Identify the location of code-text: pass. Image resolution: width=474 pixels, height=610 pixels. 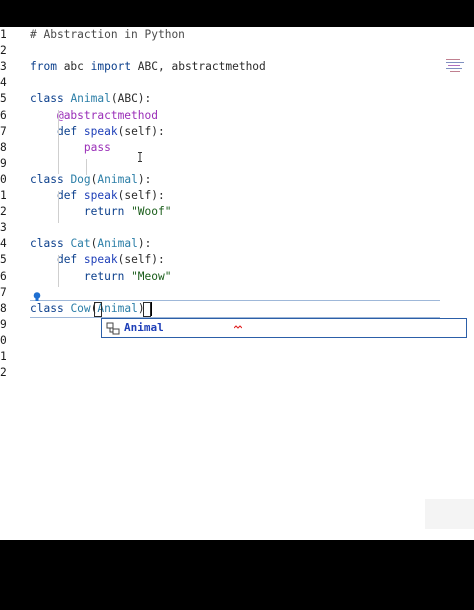
(70, 148).